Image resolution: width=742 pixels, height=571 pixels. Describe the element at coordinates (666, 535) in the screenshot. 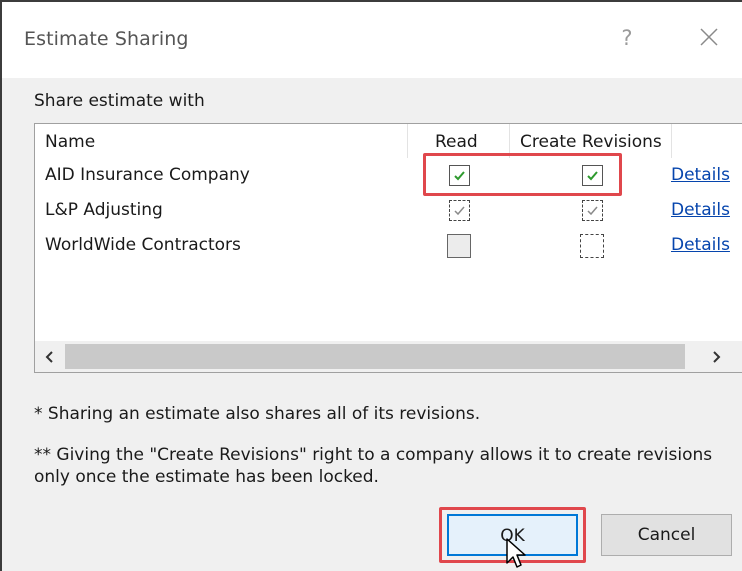

I see `cancel-button: Cancel` at that location.